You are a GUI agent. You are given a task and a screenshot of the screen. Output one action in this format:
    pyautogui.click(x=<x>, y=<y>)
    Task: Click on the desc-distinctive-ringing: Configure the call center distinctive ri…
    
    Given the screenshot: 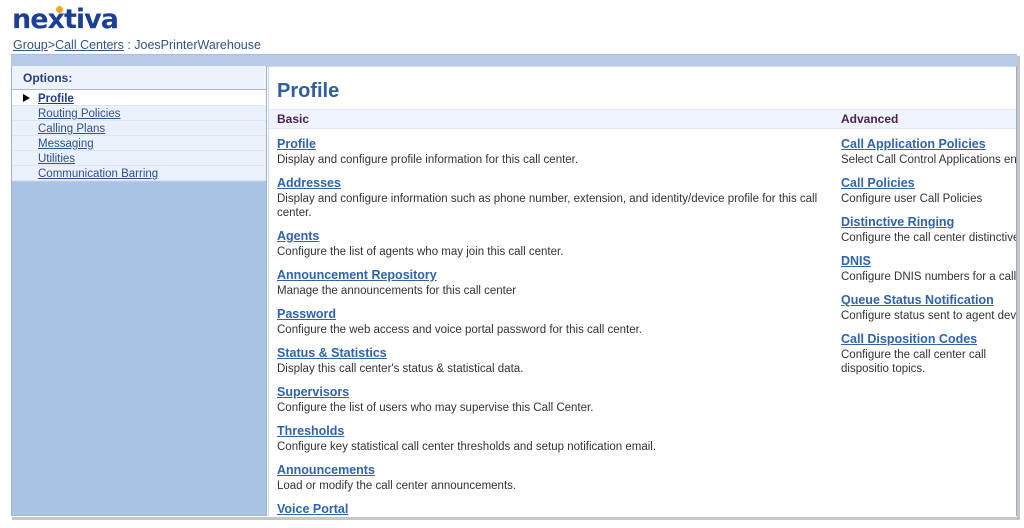 What is the action you would take?
    pyautogui.click(x=929, y=238)
    